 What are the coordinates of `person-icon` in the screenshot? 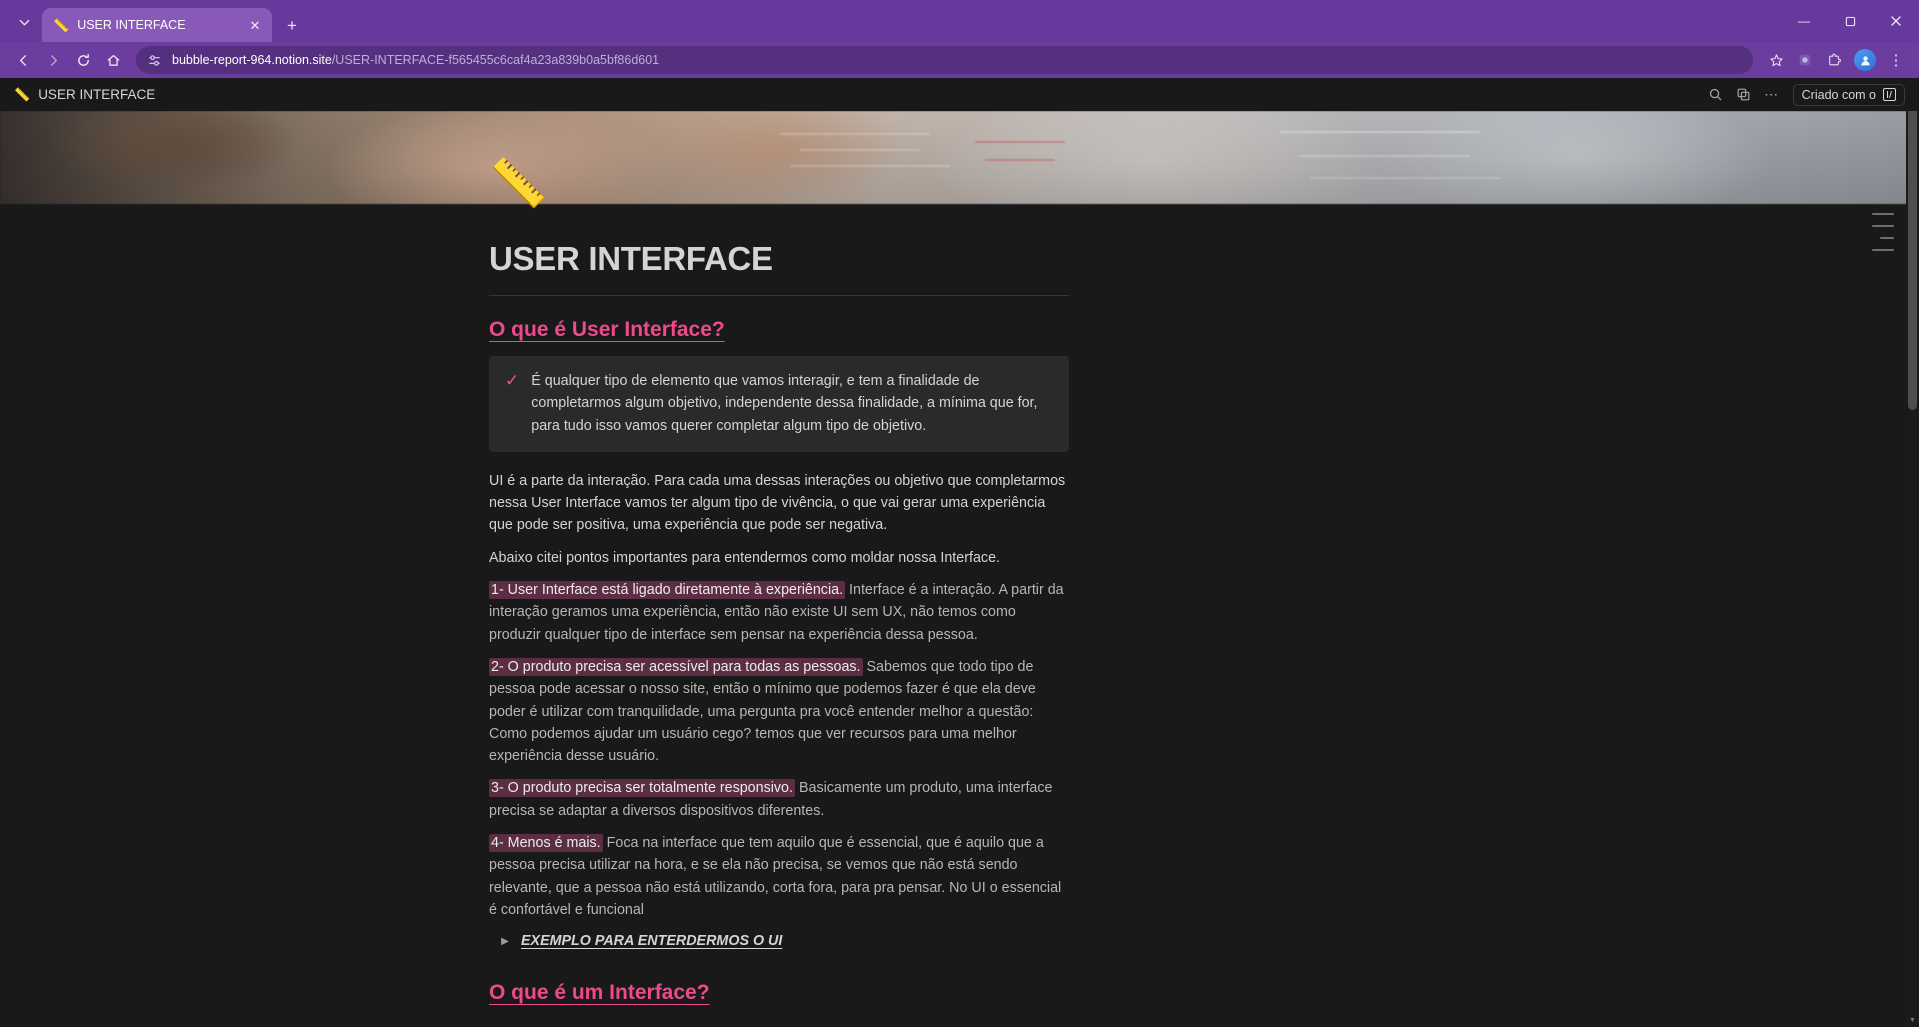 It's located at (1865, 60).